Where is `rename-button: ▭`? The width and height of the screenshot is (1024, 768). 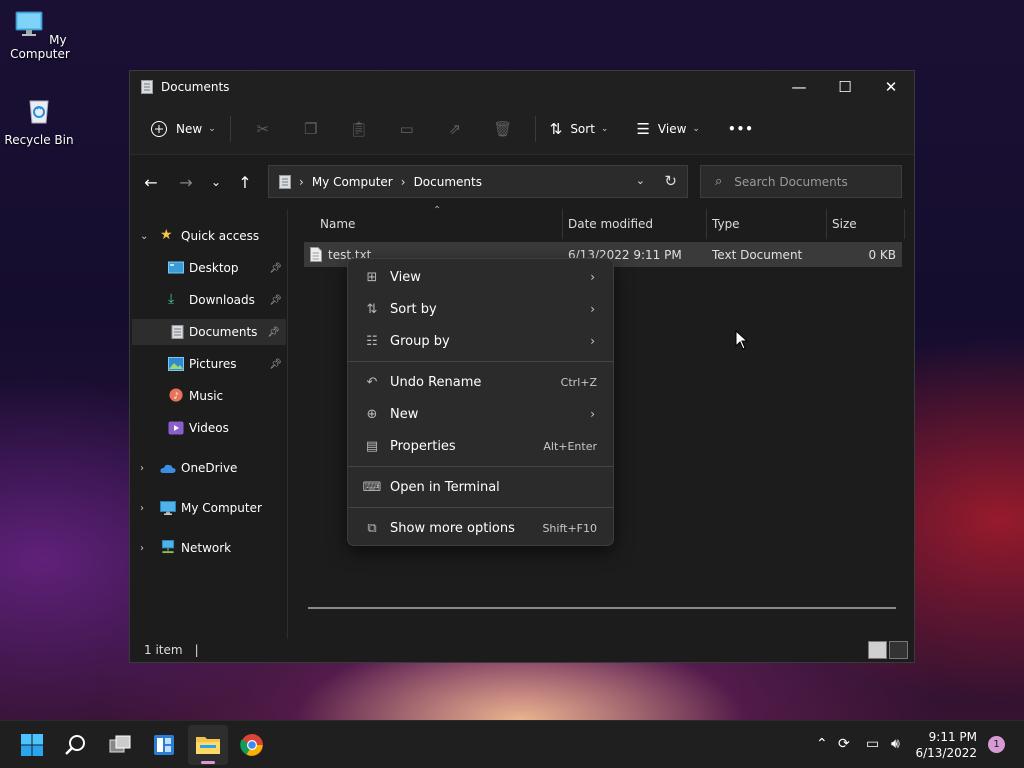
rename-button: ▭ is located at coordinates (407, 129).